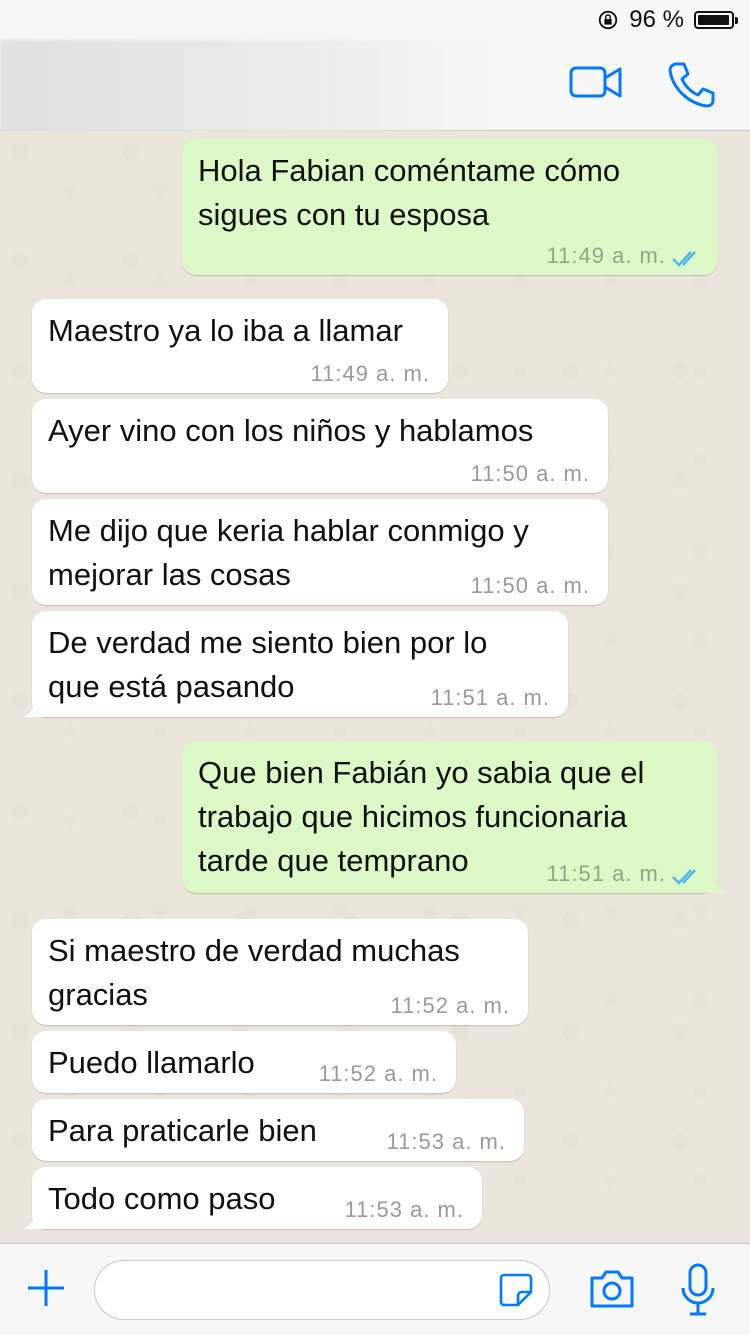  I want to click on status-bar: 96 %, so click(375, 20).